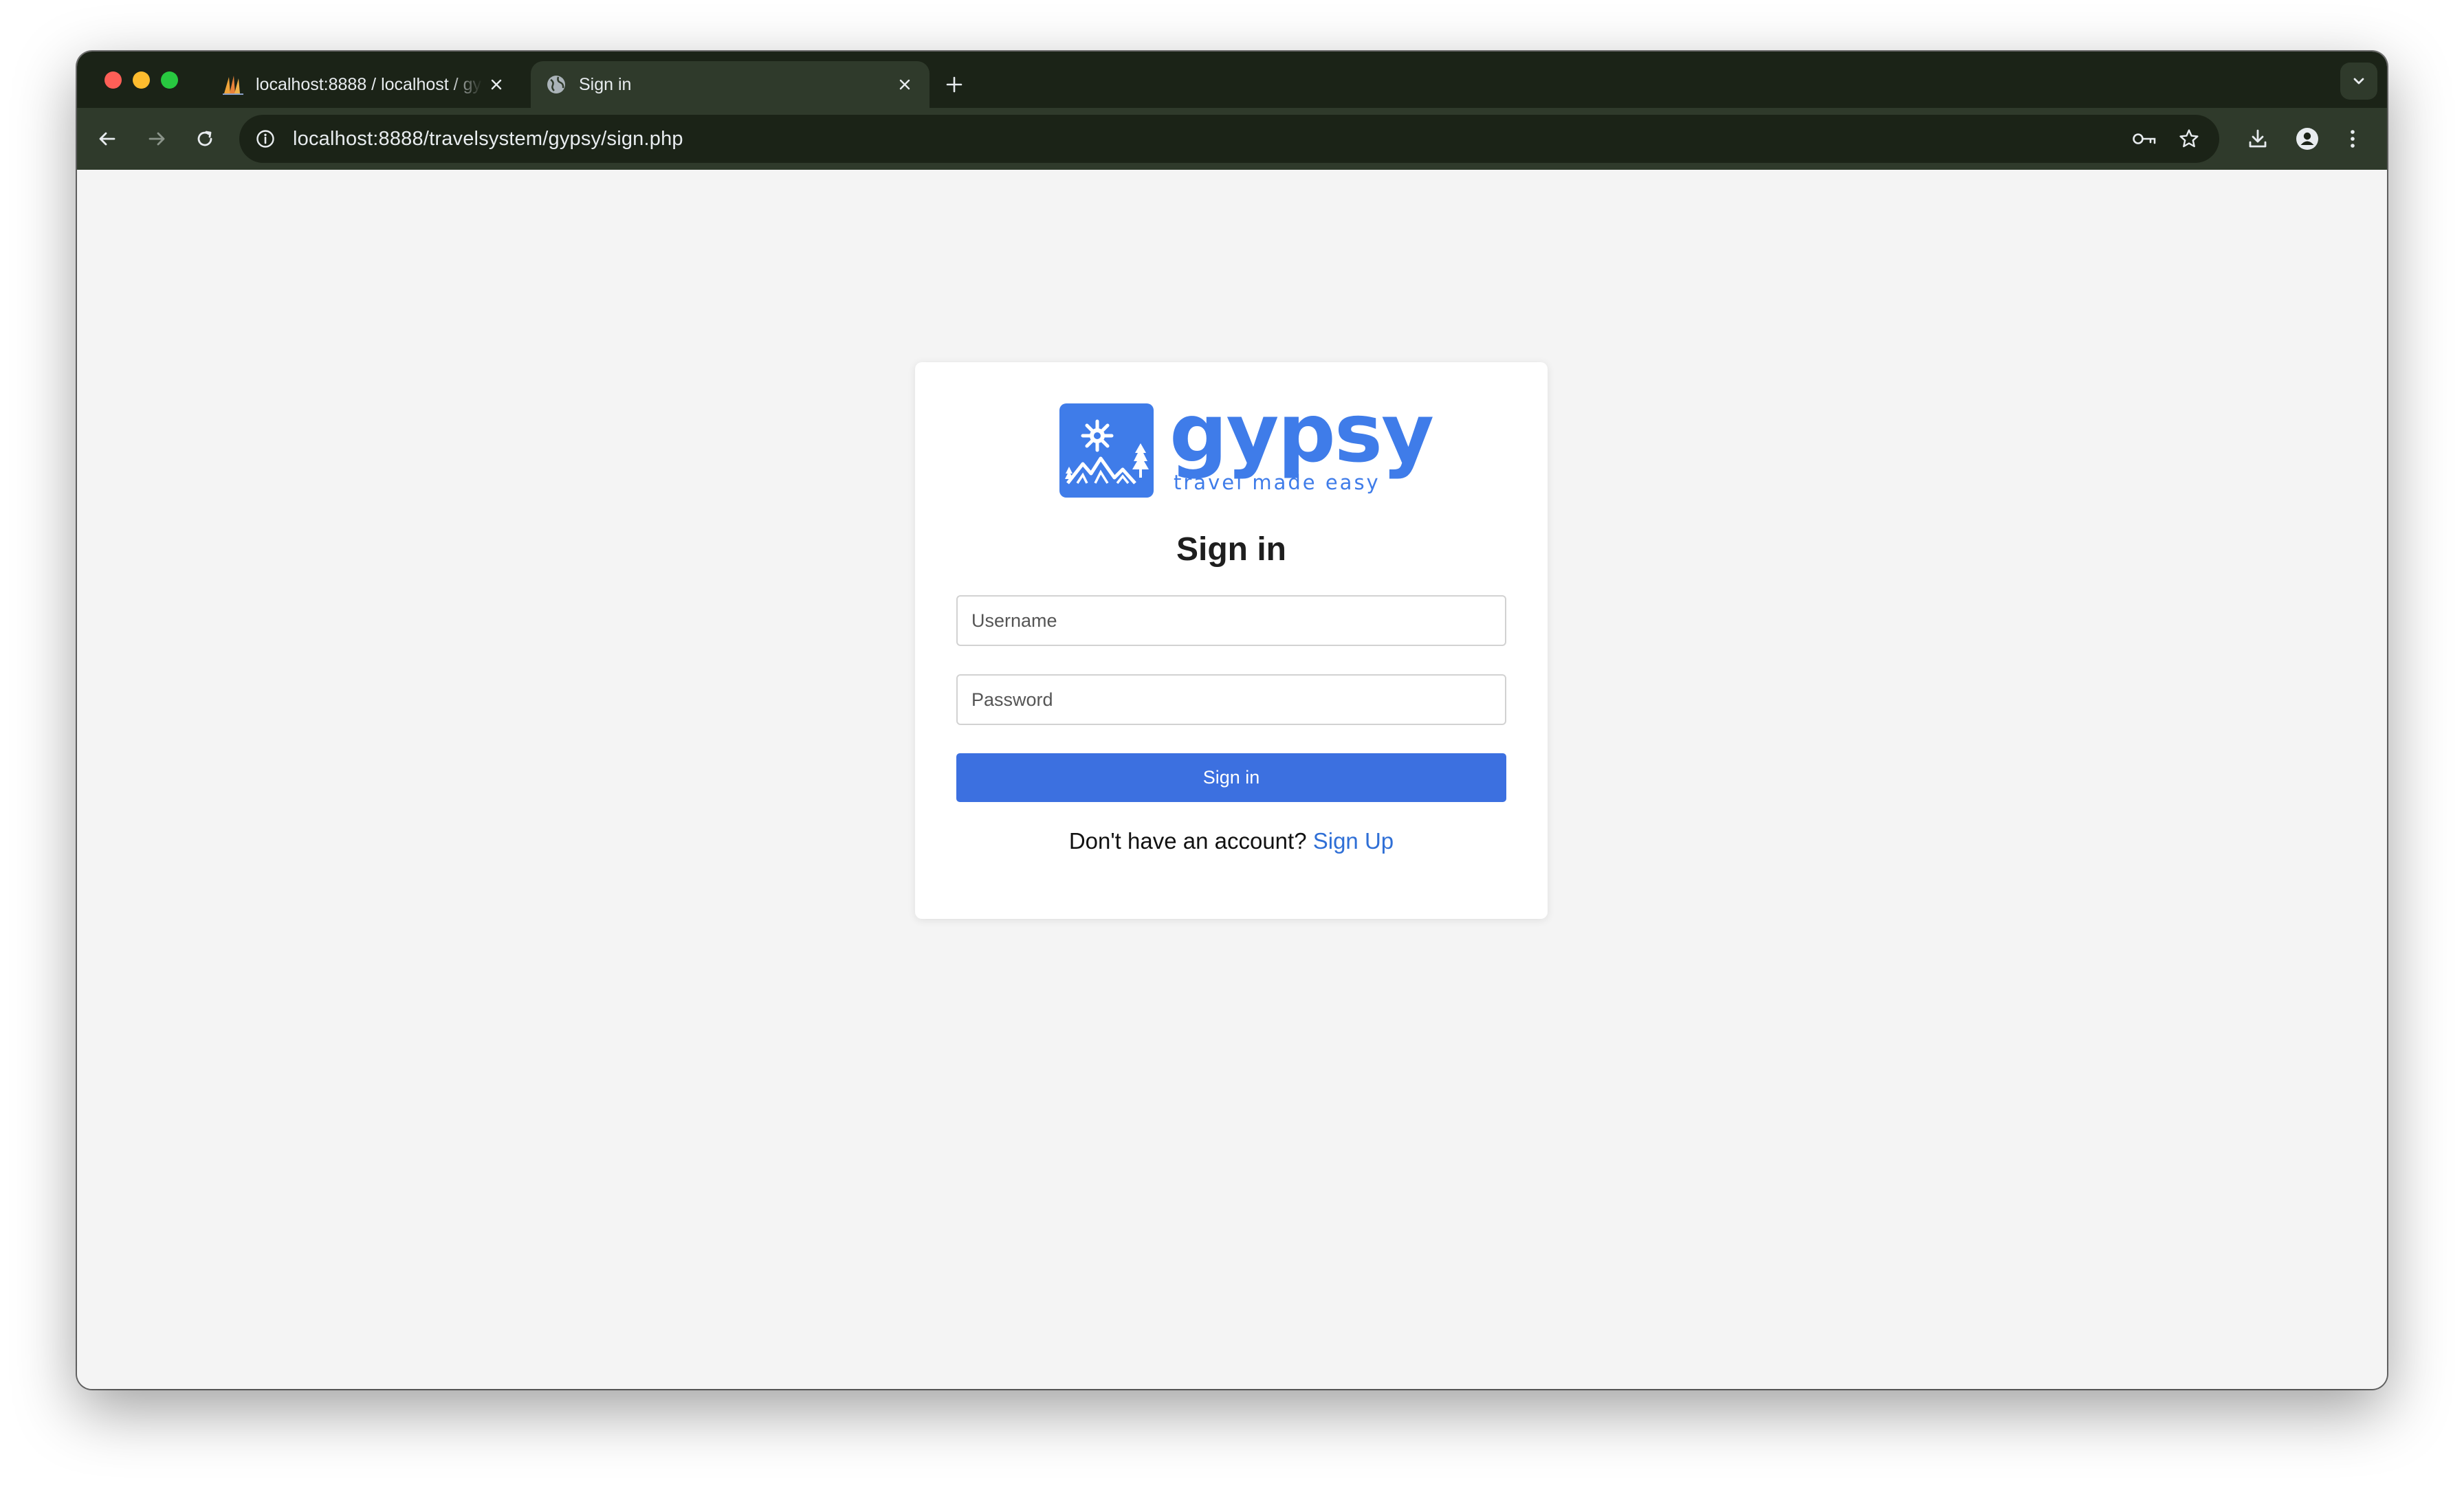 Image resolution: width=2464 pixels, height=1490 pixels. What do you see at coordinates (205, 139) in the screenshot?
I see `reload-icon` at bounding box center [205, 139].